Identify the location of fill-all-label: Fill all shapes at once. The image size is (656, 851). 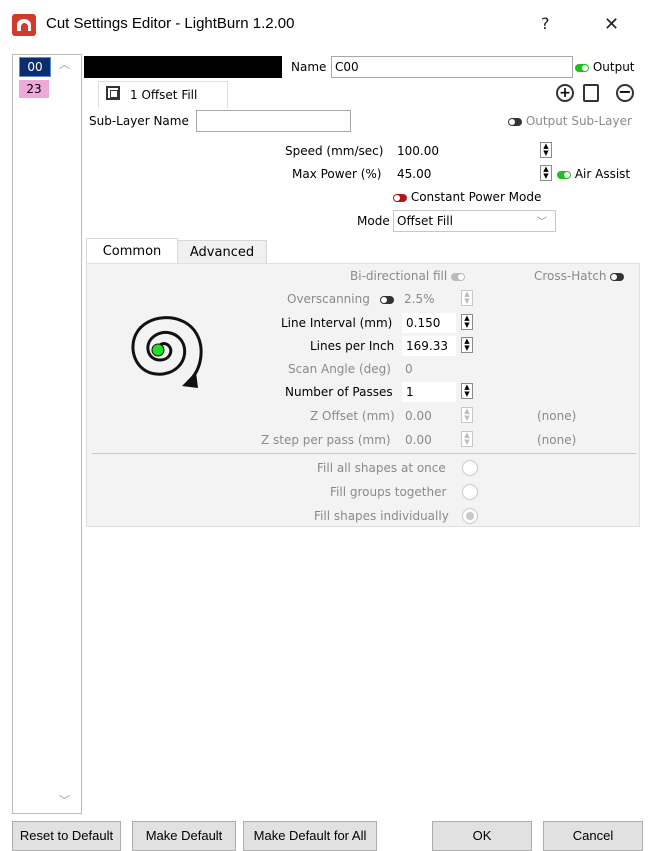
(381, 468).